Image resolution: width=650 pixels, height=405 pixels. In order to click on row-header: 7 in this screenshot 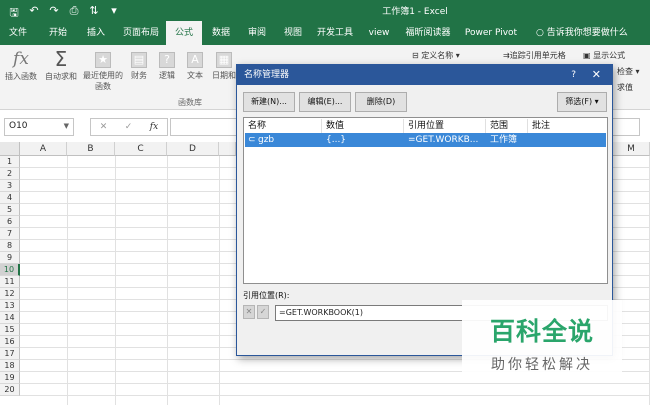, I will do `click(10, 234)`.